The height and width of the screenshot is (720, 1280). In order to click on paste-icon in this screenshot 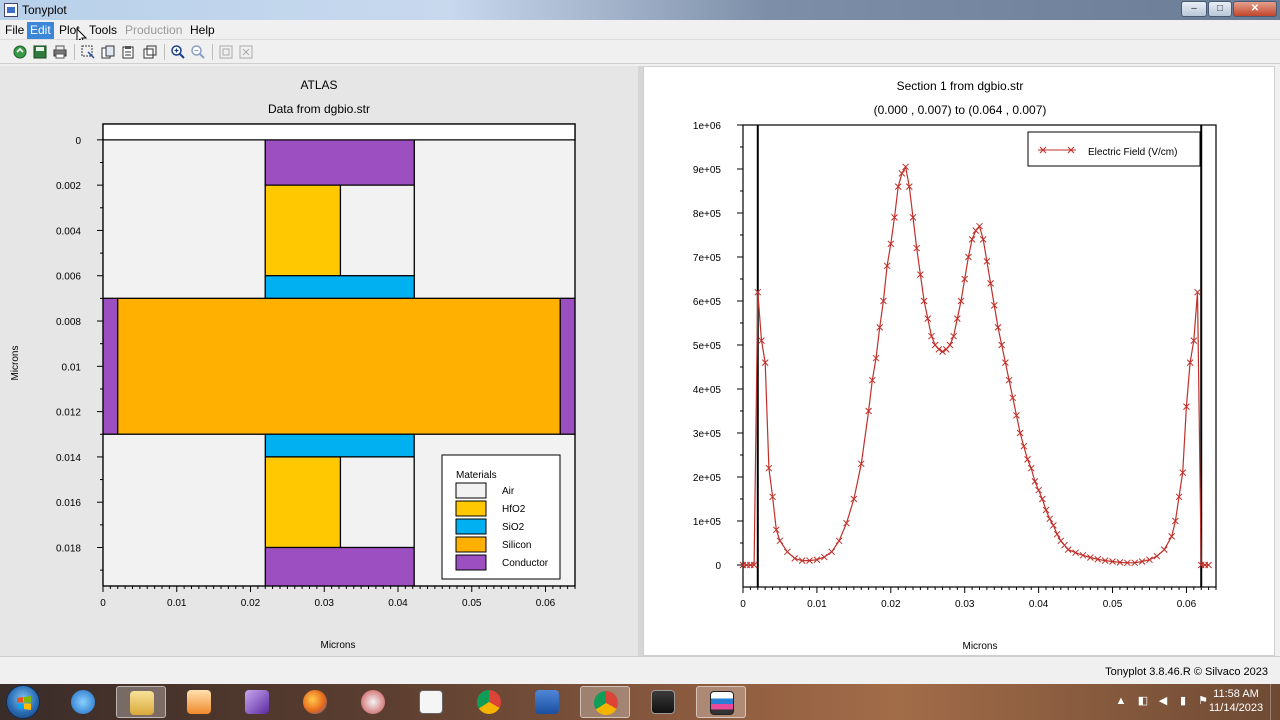, I will do `click(128, 52)`.